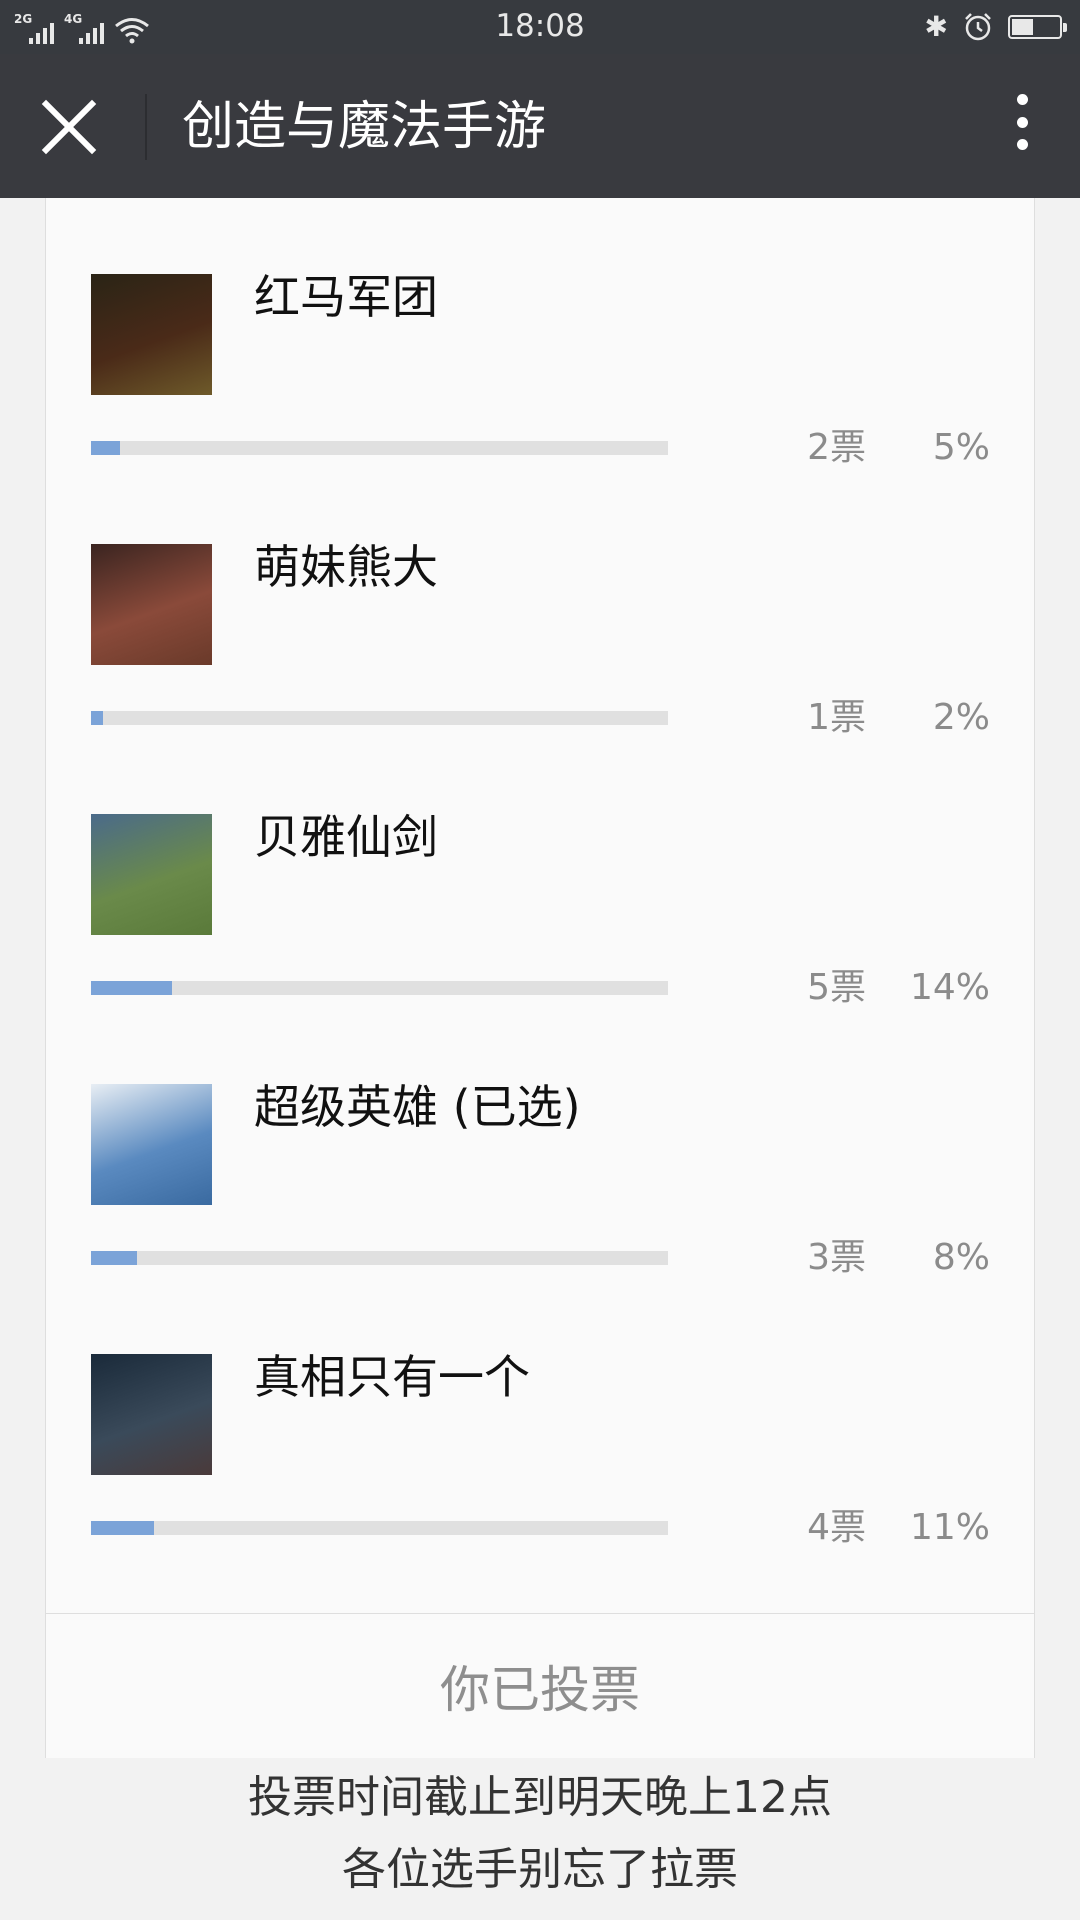 This screenshot has width=1080, height=1920. Describe the element at coordinates (146, 127) in the screenshot. I see `title-divider` at that location.